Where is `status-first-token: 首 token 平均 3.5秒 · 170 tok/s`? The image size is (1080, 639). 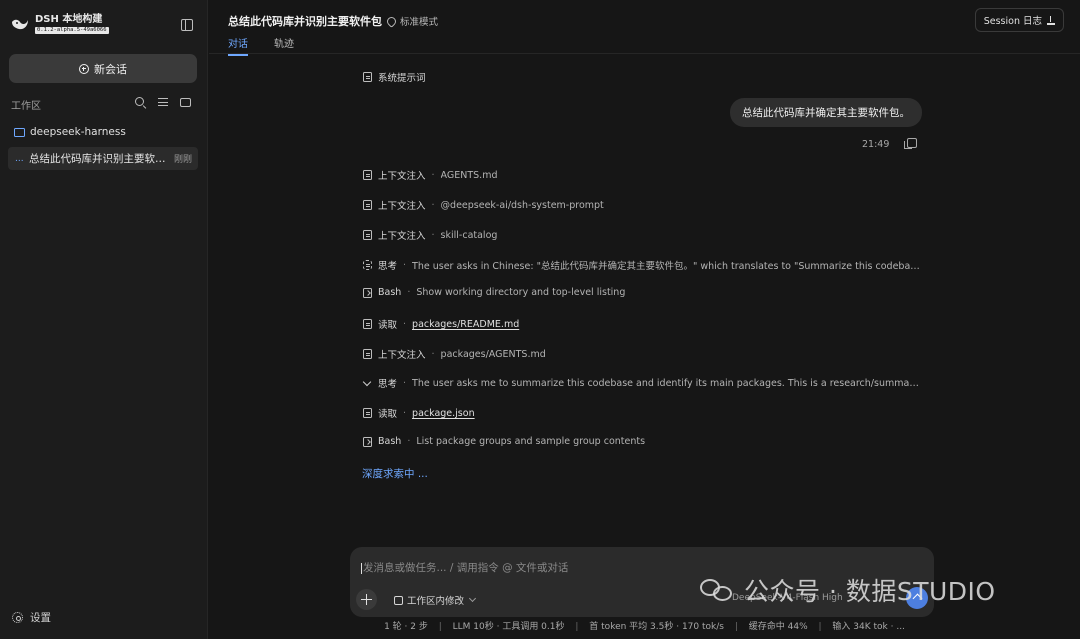 status-first-token: 首 token 平均 3.5秒 · 170 tok/s is located at coordinates (656, 627).